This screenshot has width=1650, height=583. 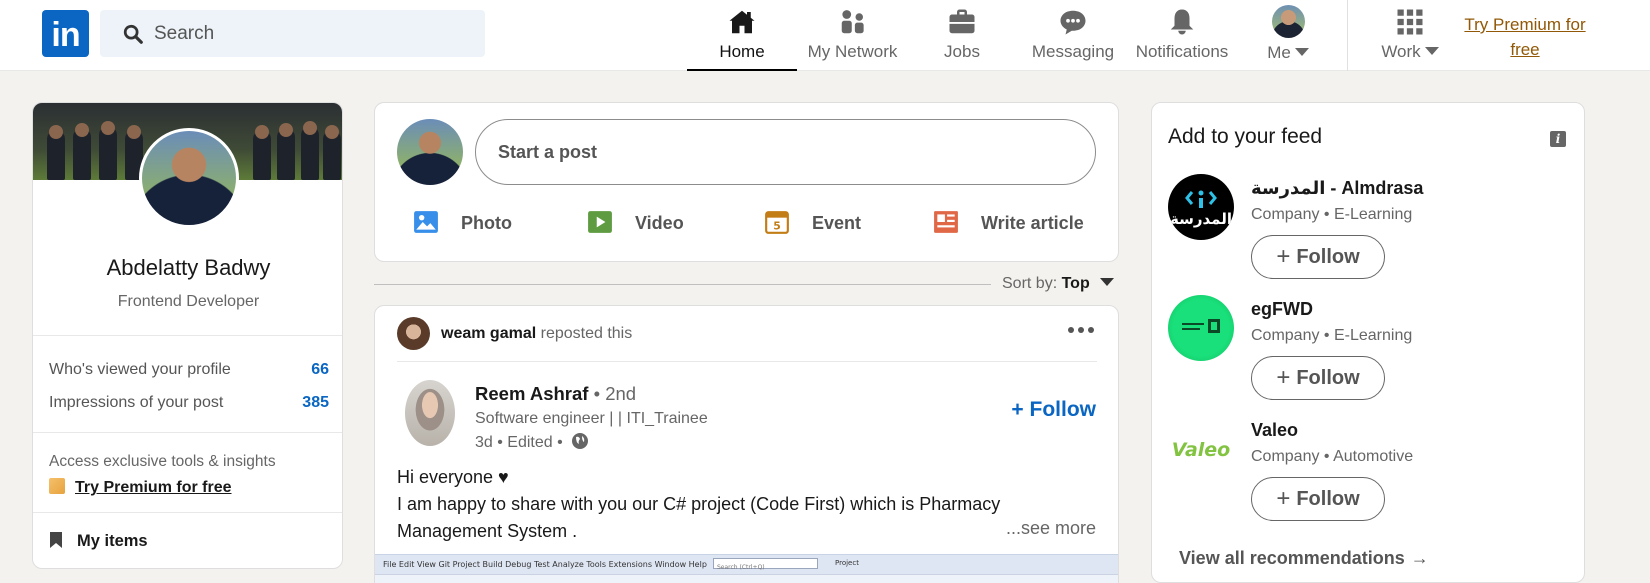 I want to click on briefcase-icon, so click(x=962, y=21).